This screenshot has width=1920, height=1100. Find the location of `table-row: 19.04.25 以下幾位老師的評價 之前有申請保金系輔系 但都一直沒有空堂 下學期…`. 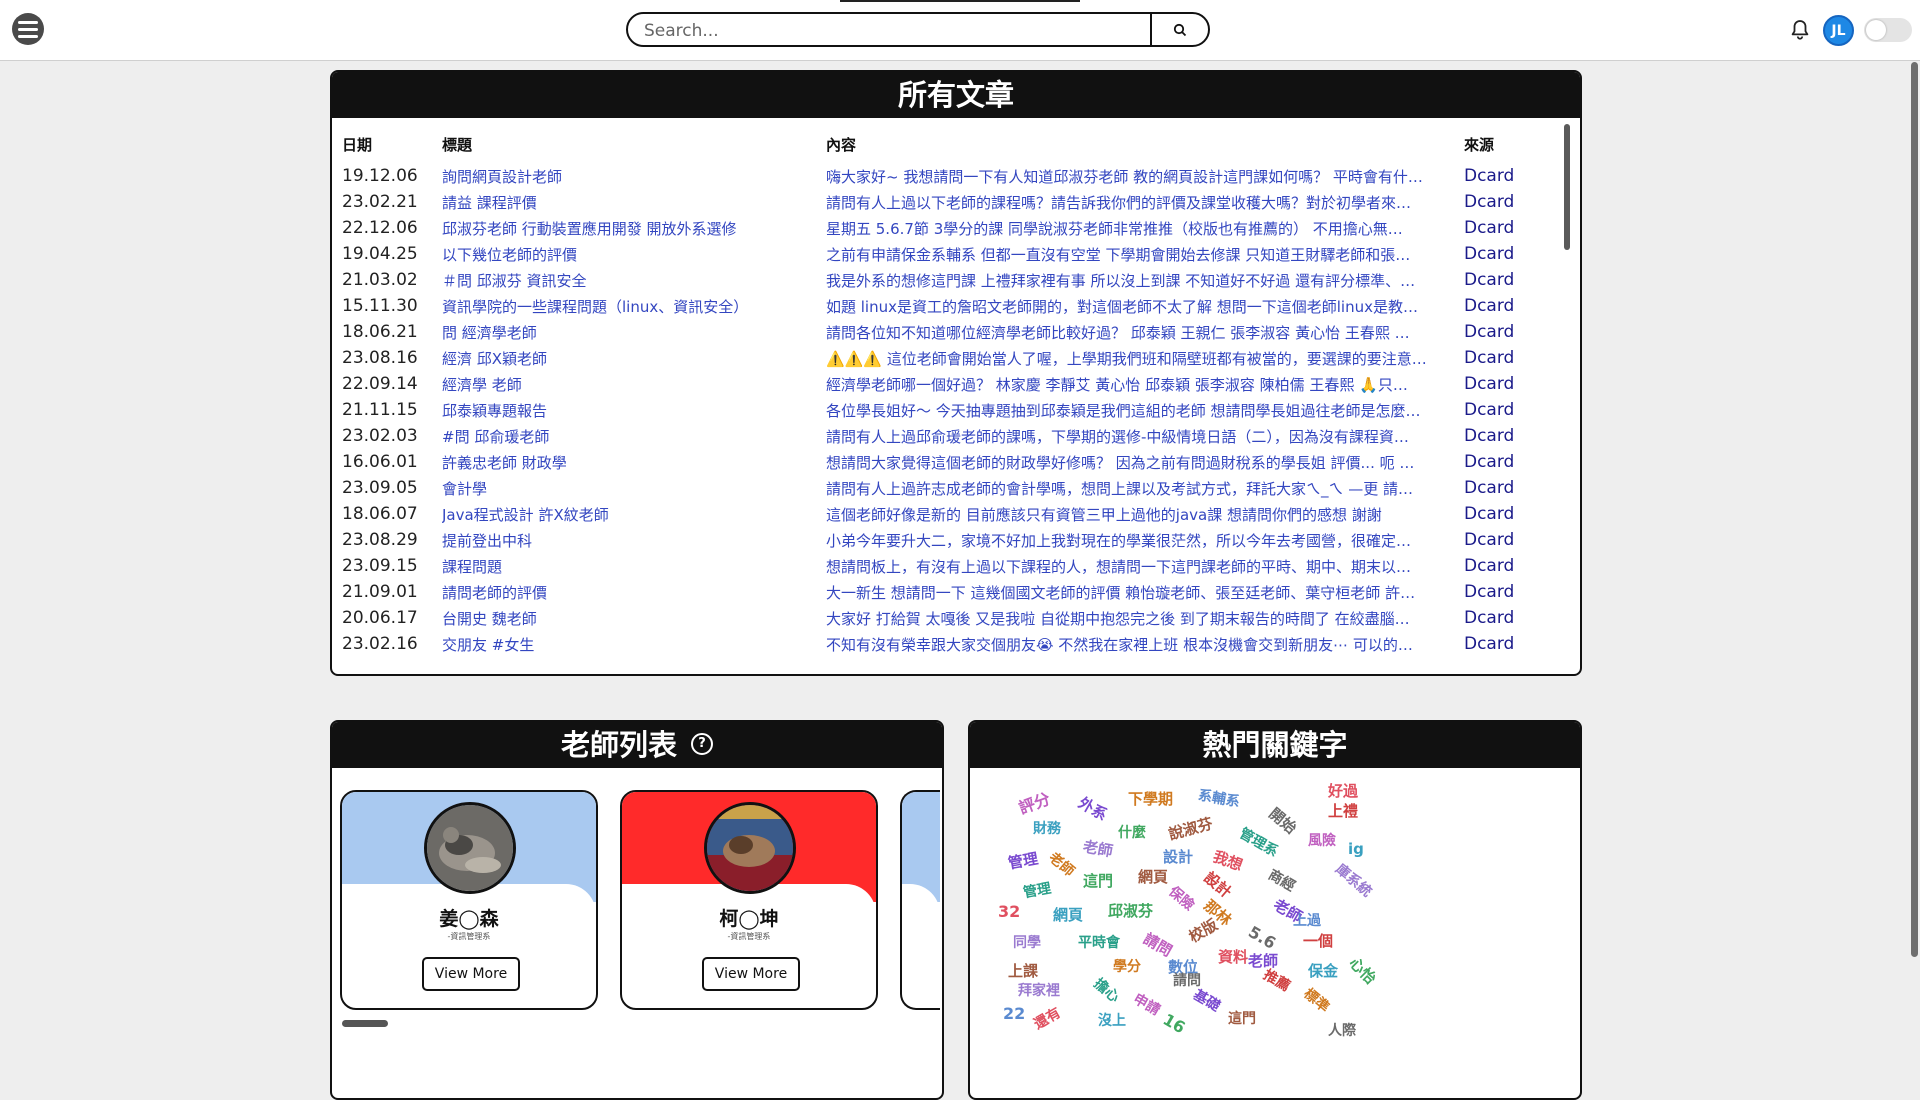

table-row: 19.04.25 以下幾位老師的評價 之前有申請保金系輔系 但都一直沒有空堂 下學期… is located at coordinates (947, 257).